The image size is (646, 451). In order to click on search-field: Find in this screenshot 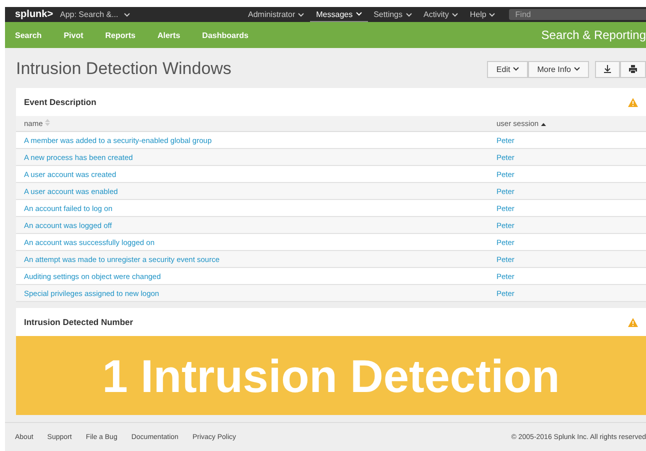, I will do `click(577, 14)`.